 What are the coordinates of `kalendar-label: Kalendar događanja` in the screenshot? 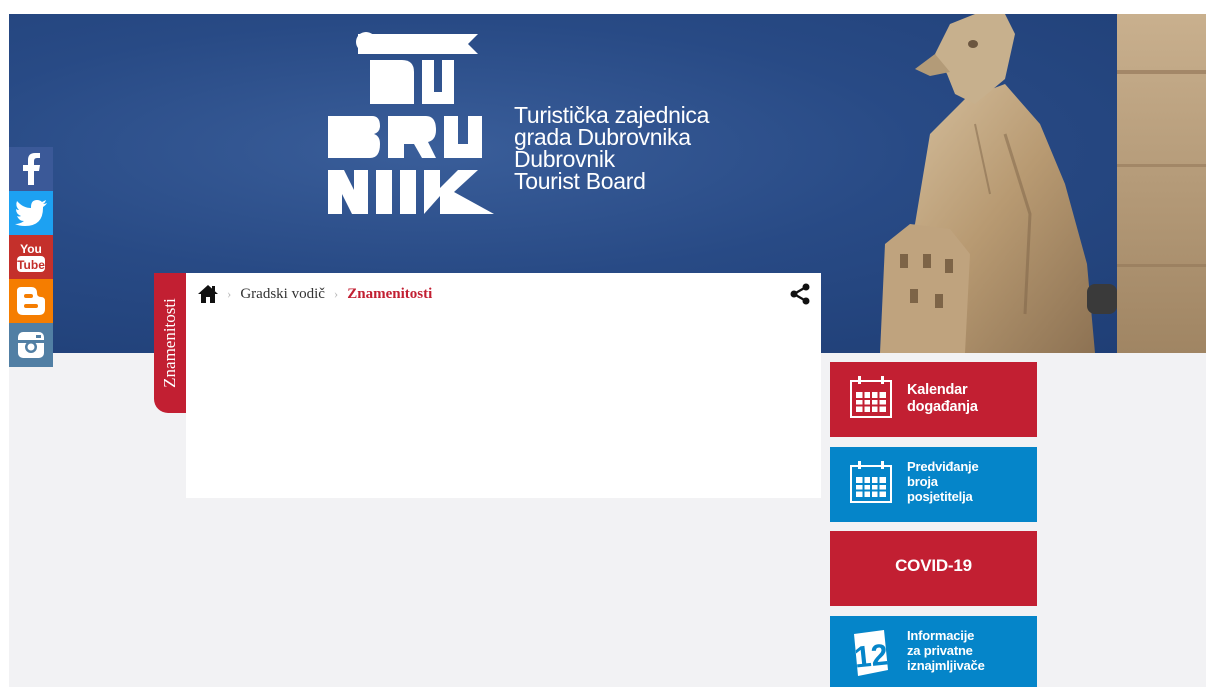 It's located at (942, 399).